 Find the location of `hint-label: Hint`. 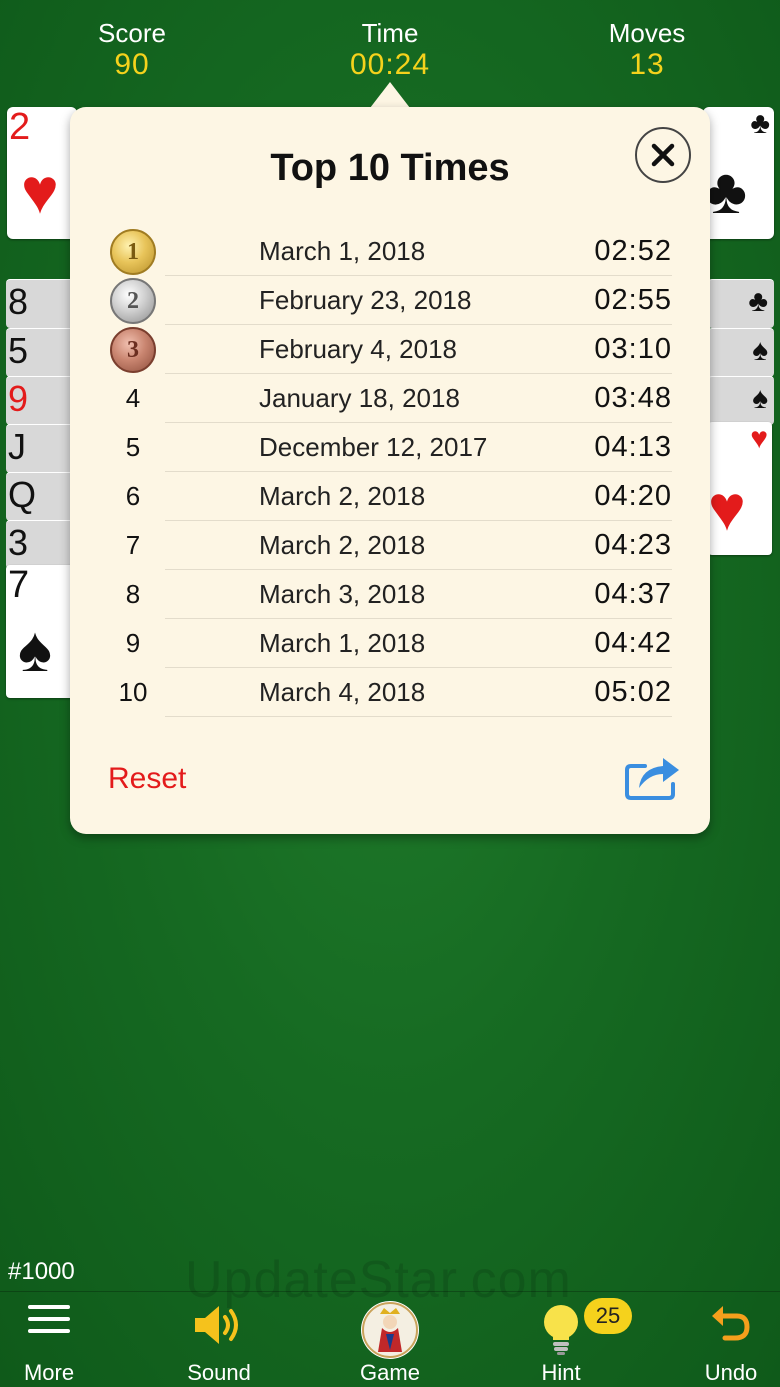

hint-label: Hint is located at coordinates (561, 1372).